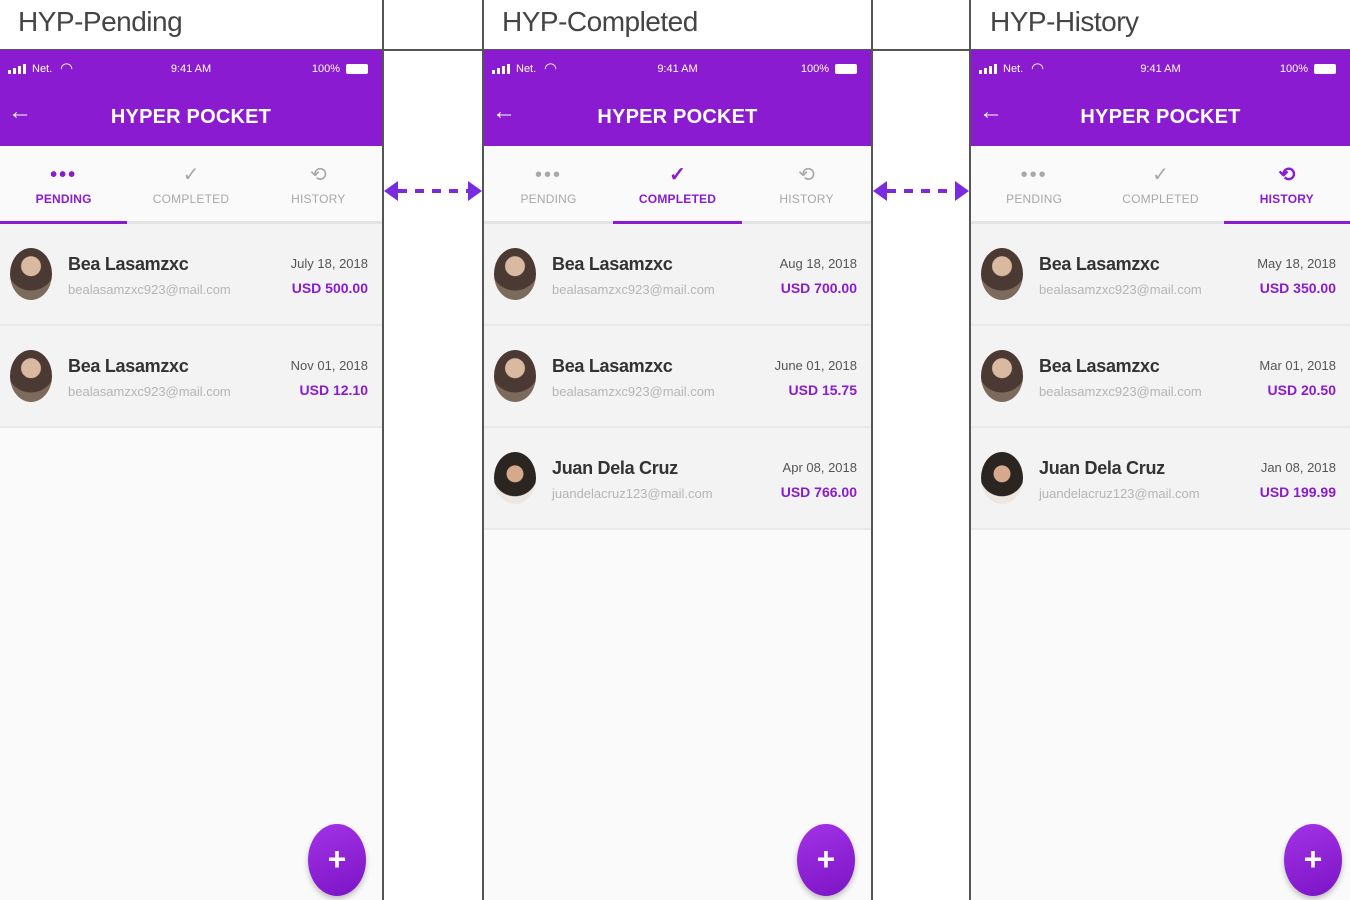  What do you see at coordinates (329, 365) in the screenshot?
I see `transaction-date: Nov 01, 2018` at bounding box center [329, 365].